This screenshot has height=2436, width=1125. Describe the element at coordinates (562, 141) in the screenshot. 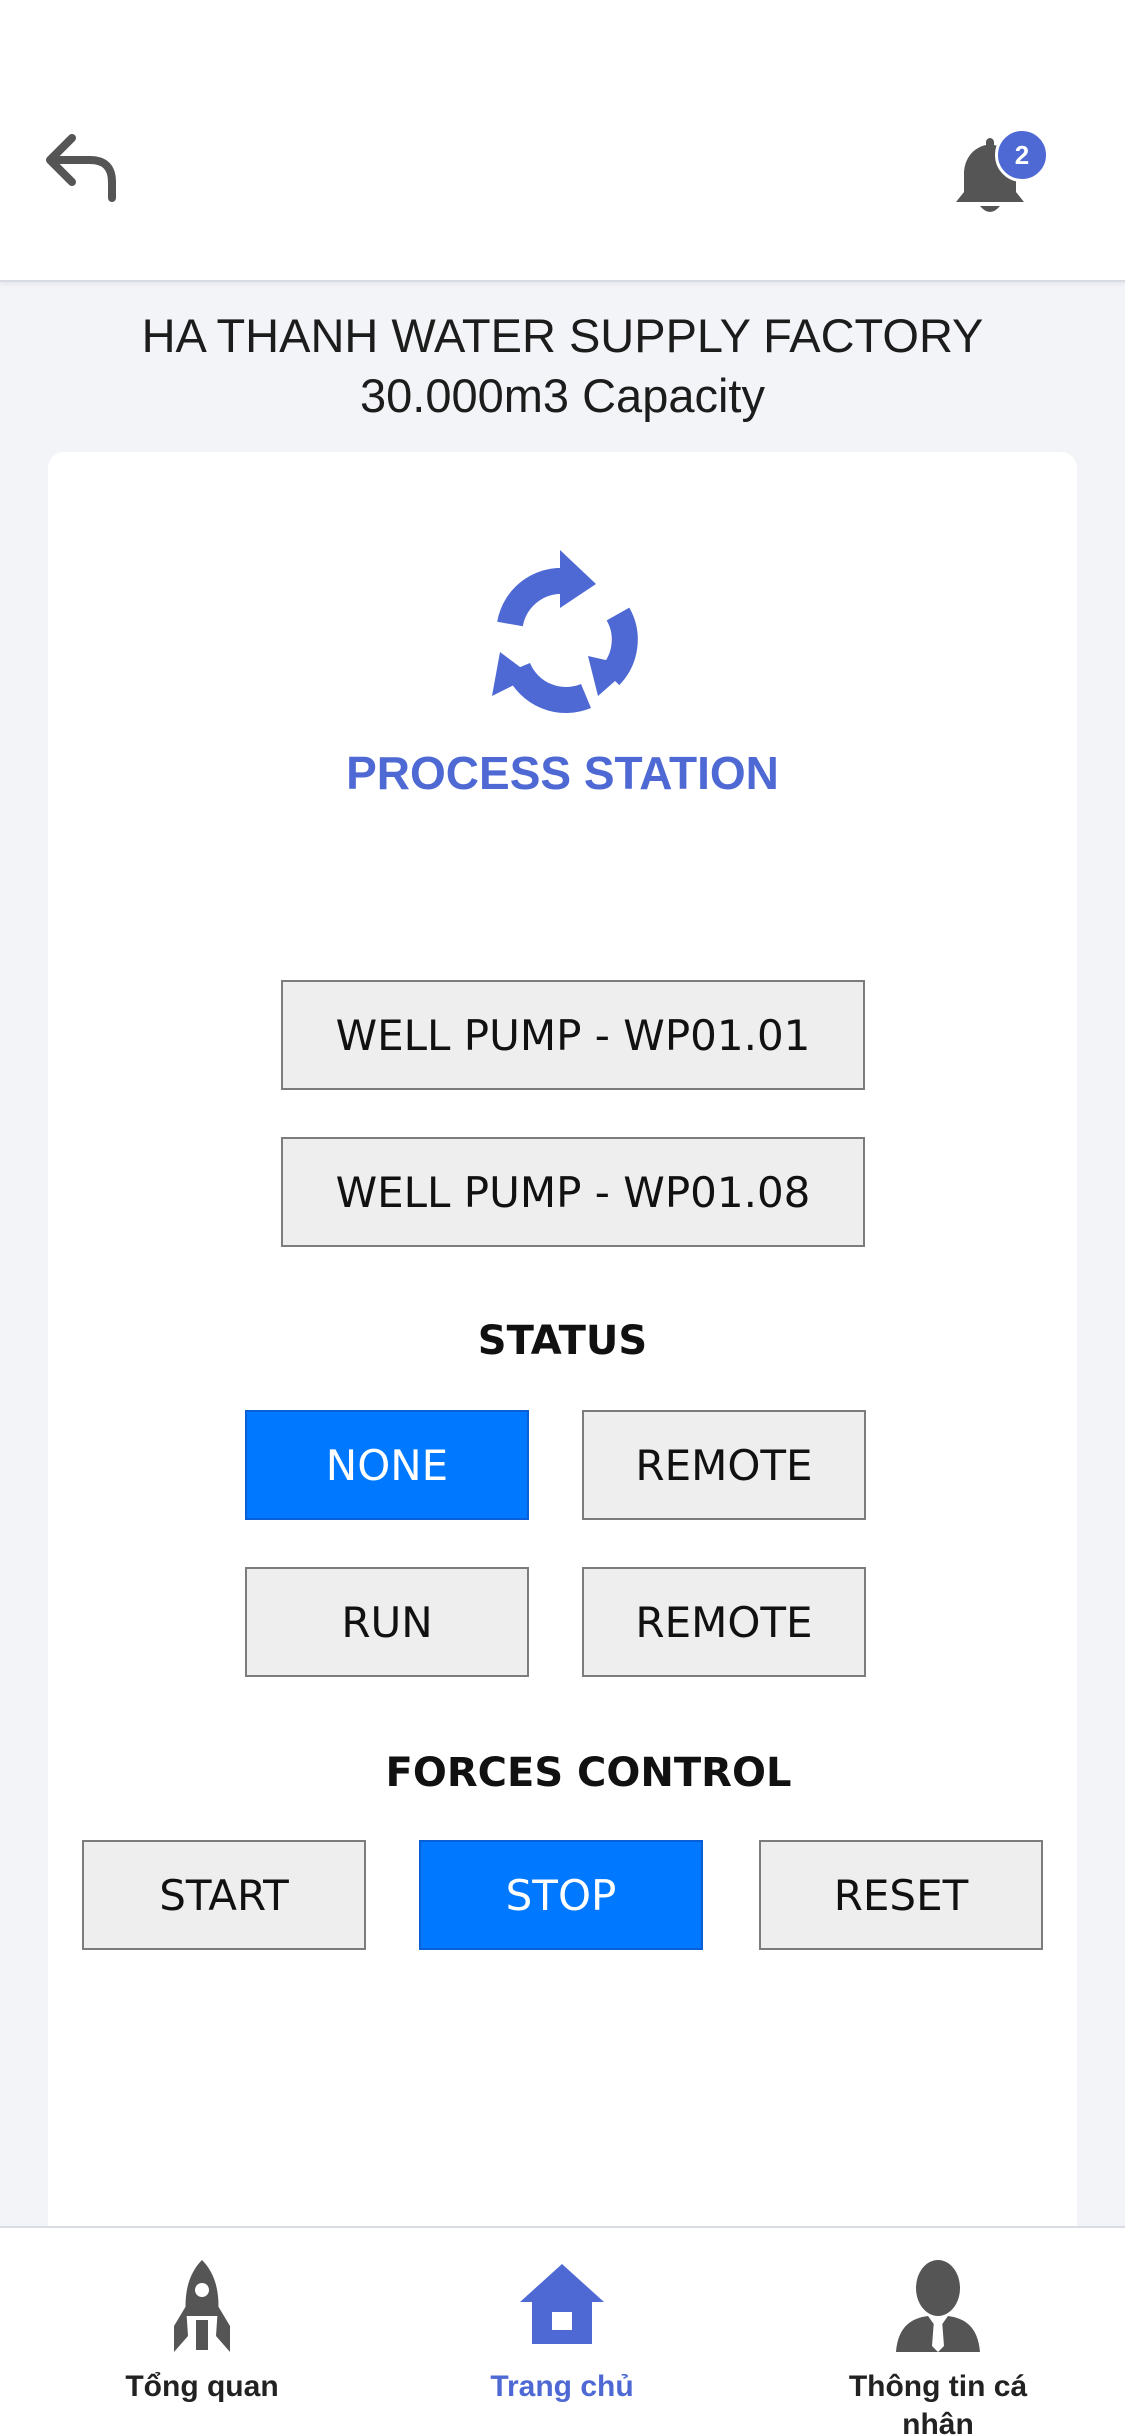

I see `app-header: 2` at that location.